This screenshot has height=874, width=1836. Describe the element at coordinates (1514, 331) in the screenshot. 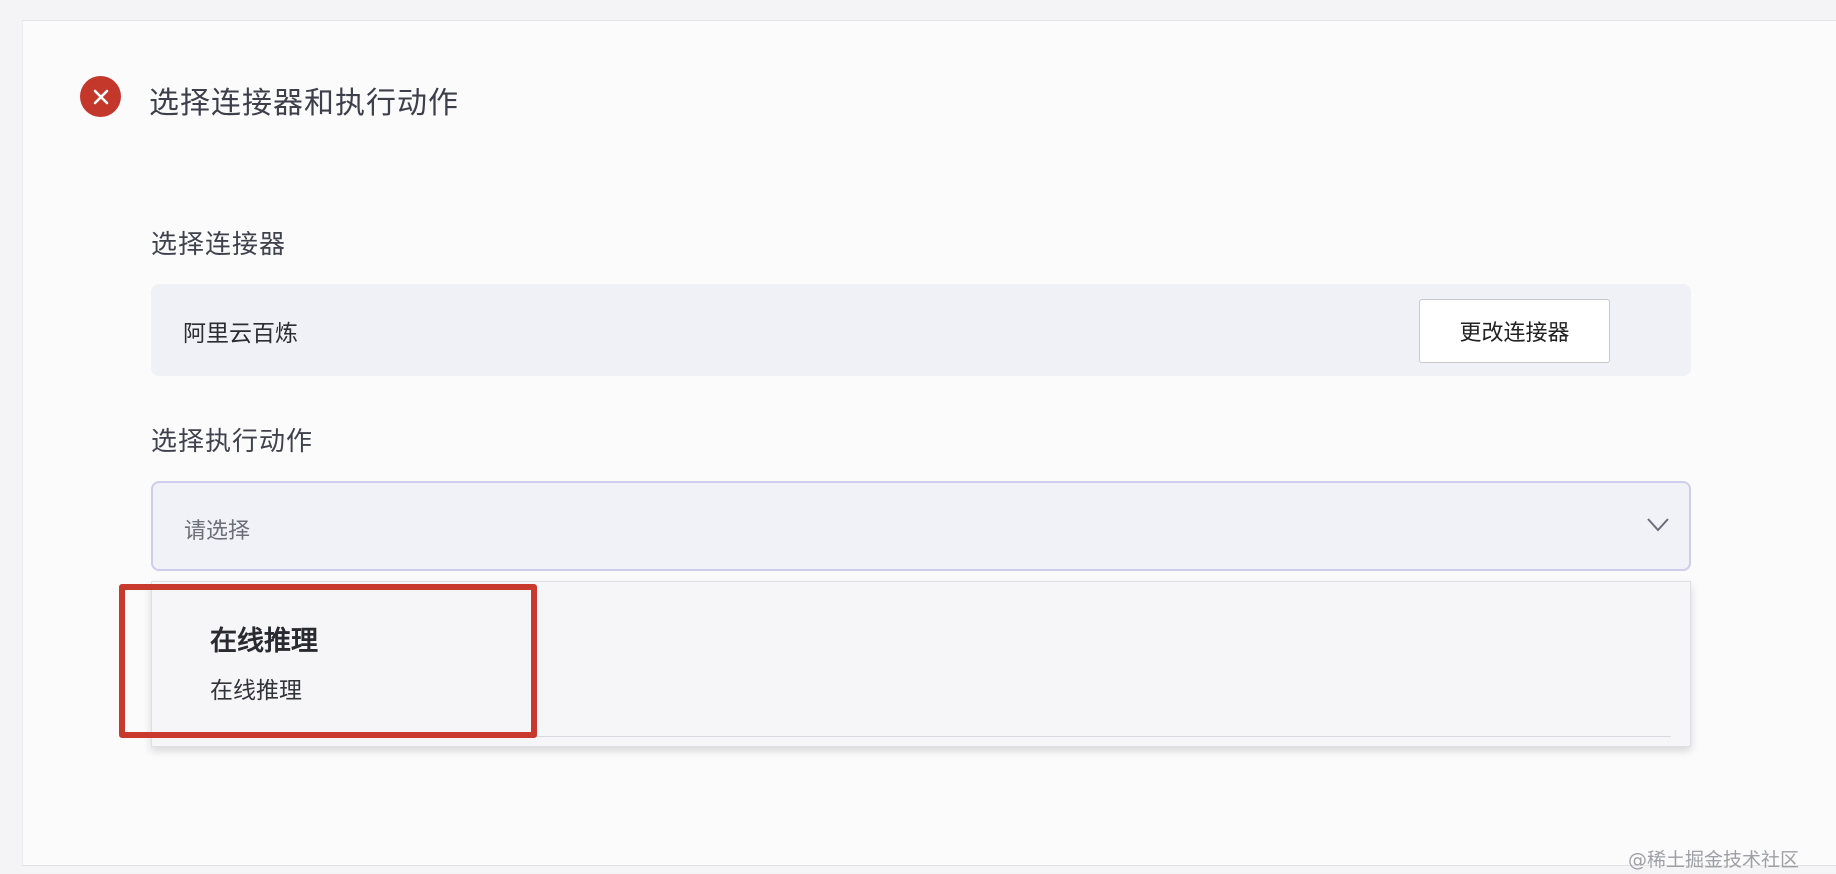

I see `change-connector-button: 更改连接器` at that location.